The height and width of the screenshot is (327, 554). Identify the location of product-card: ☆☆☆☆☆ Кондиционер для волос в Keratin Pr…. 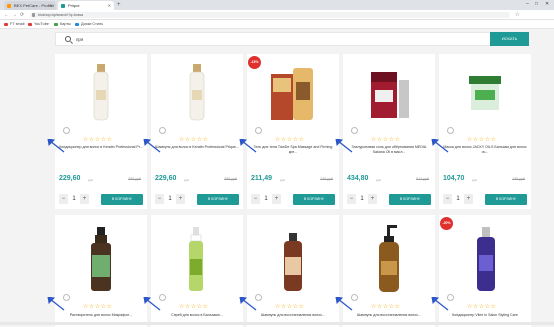
(101, 131).